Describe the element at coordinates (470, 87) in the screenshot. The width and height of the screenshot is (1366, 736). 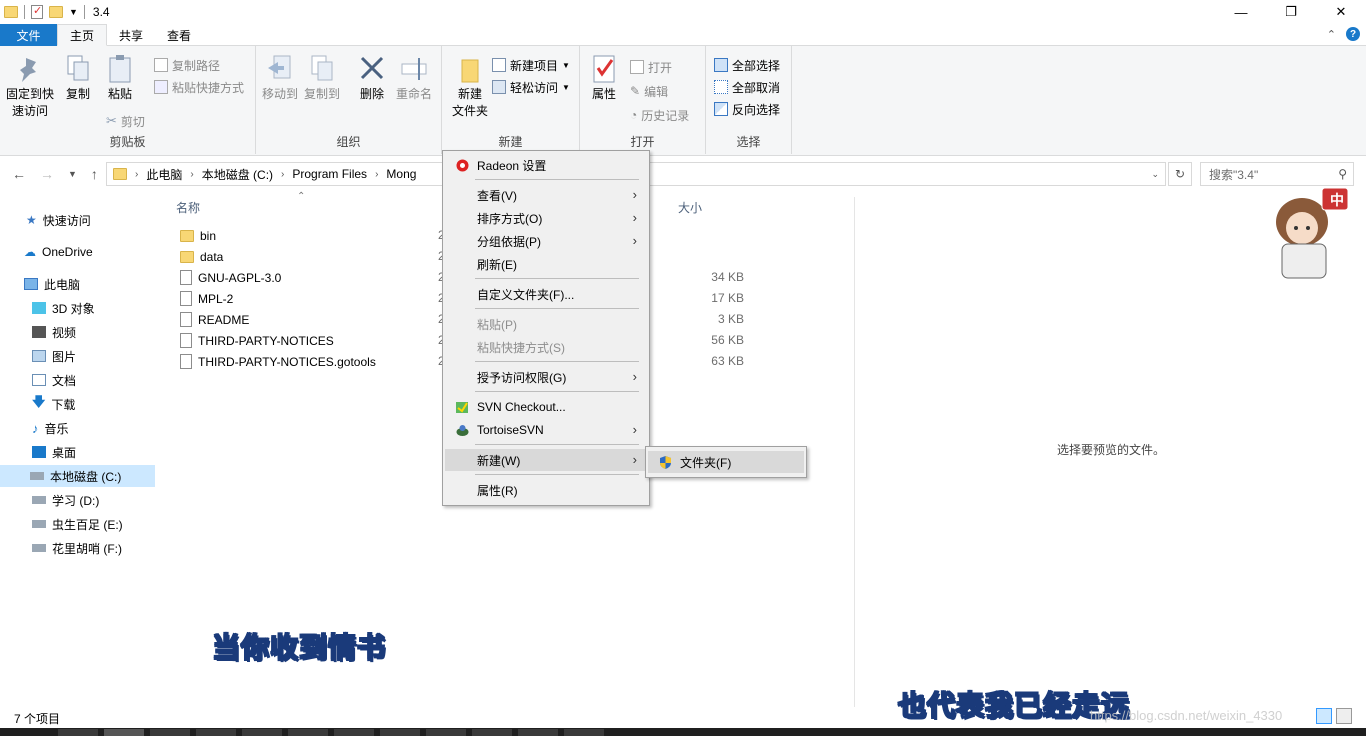
I see `new-folder-button: 新建 文件夹` at that location.